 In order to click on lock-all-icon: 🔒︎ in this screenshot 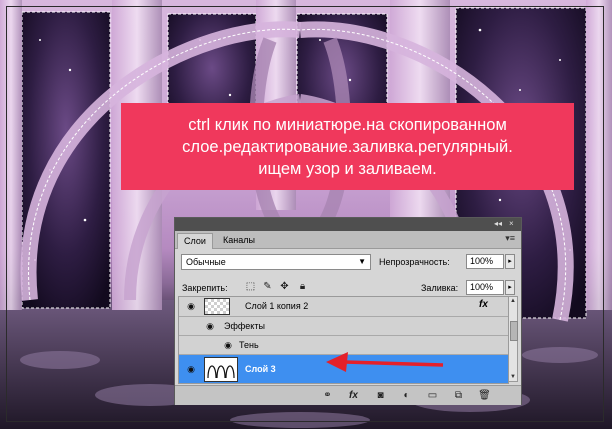, I will do `click(302, 286)`.